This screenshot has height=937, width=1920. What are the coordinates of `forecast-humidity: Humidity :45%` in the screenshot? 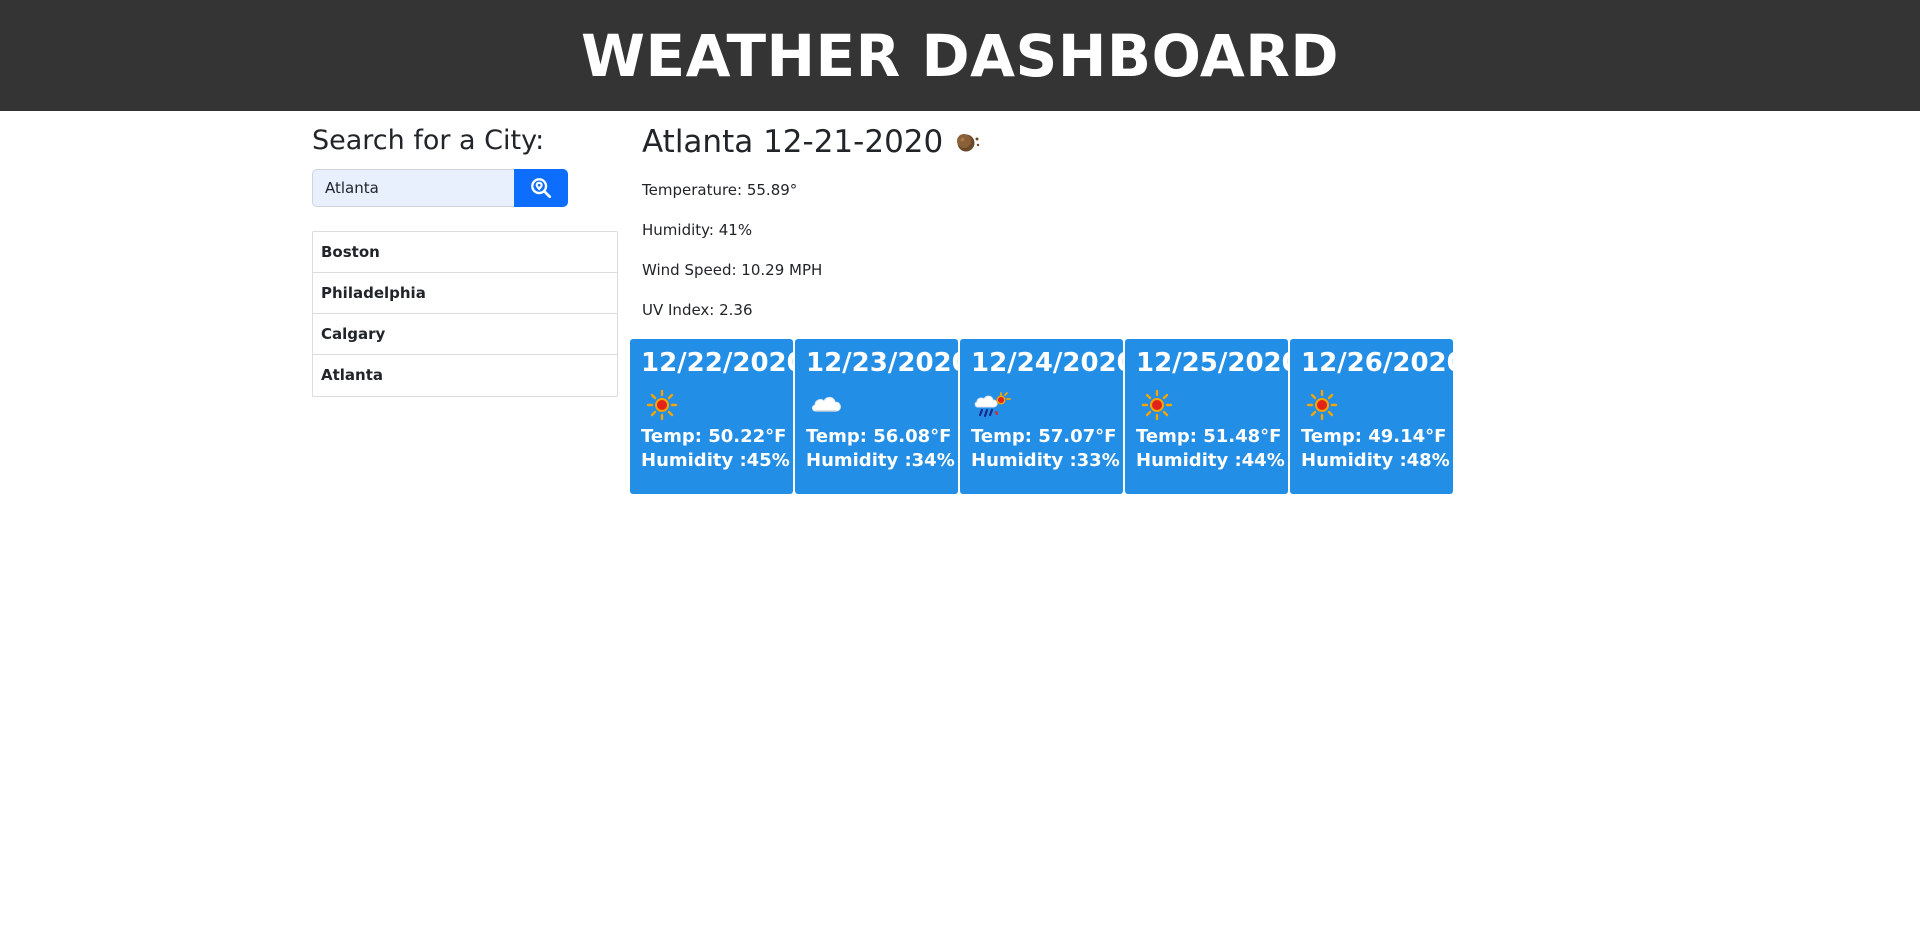 It's located at (715, 460).